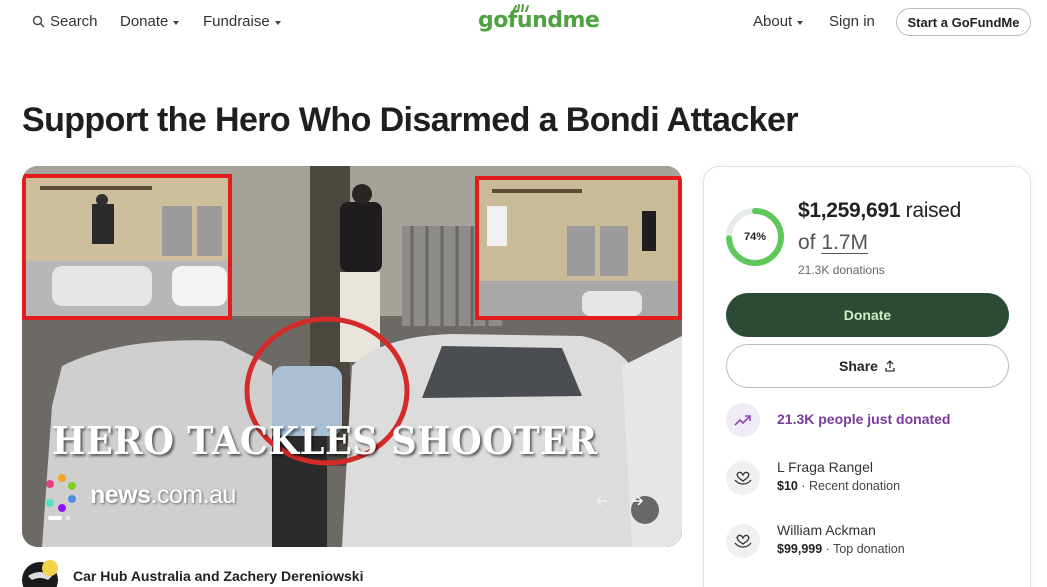 This screenshot has width=1047, height=587. What do you see at coordinates (858, 366) in the screenshot?
I see `share-label: Share` at bounding box center [858, 366].